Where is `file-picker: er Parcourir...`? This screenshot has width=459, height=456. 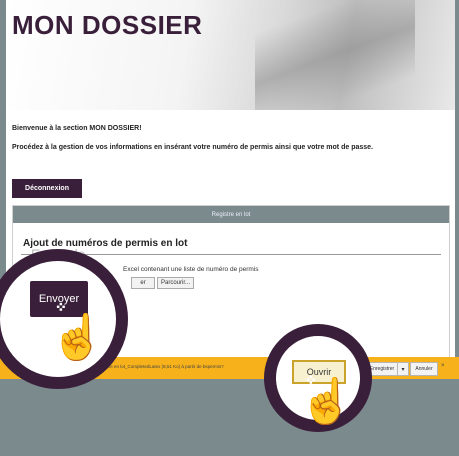 file-picker: er Parcourir... is located at coordinates (163, 283).